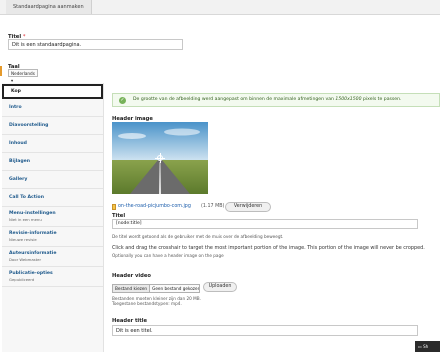 This screenshot has width=440, height=352. What do you see at coordinates (420, 346) in the screenshot?
I see `chat-icon: ▭` at bounding box center [420, 346].